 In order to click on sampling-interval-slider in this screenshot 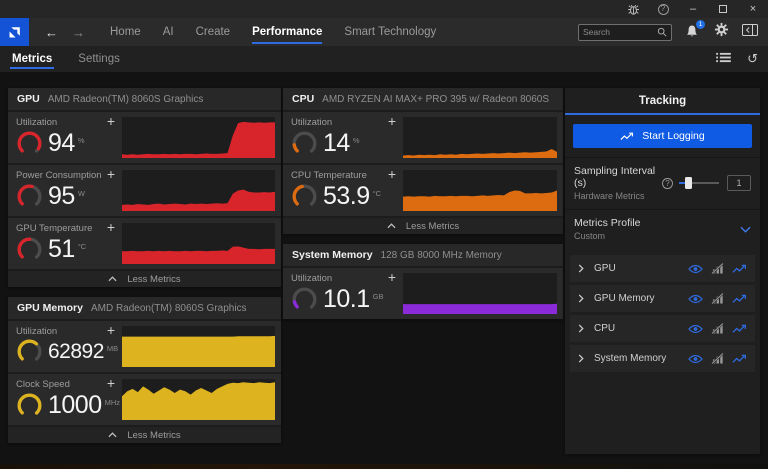, I will do `click(698, 183)`.